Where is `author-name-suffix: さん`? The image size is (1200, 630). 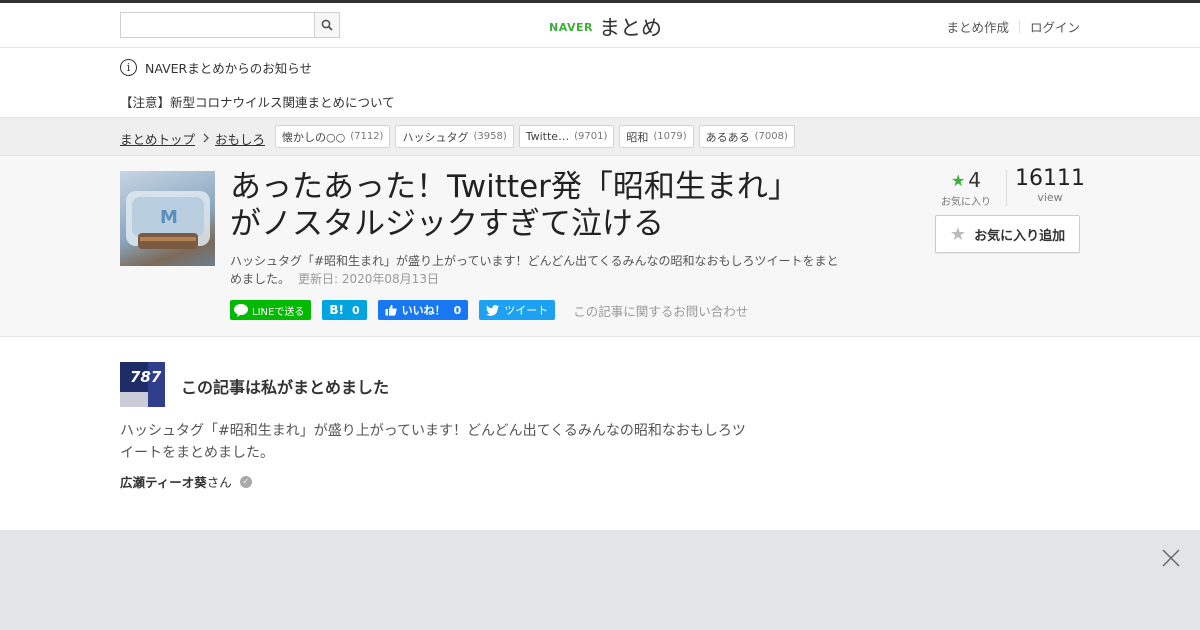
author-name-suffix: さん is located at coordinates (219, 482).